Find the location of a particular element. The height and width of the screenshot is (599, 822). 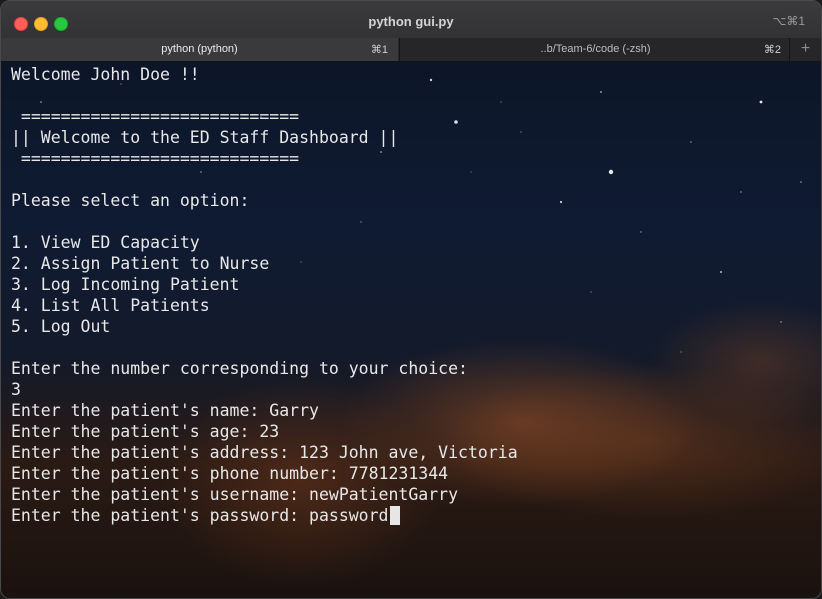

text-cursor is located at coordinates (394, 515).